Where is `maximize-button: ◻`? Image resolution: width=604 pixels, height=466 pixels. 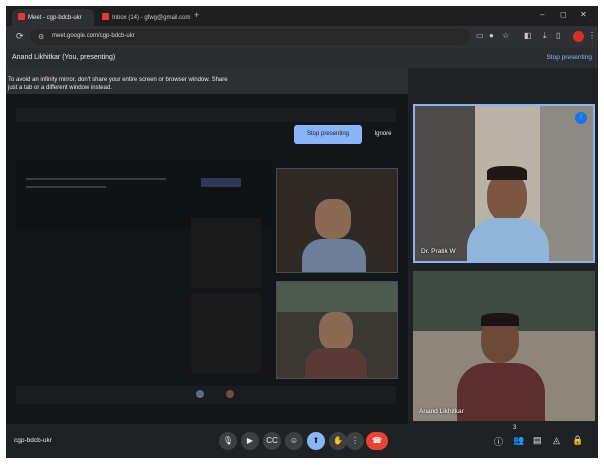 maximize-button: ◻ is located at coordinates (563, 14).